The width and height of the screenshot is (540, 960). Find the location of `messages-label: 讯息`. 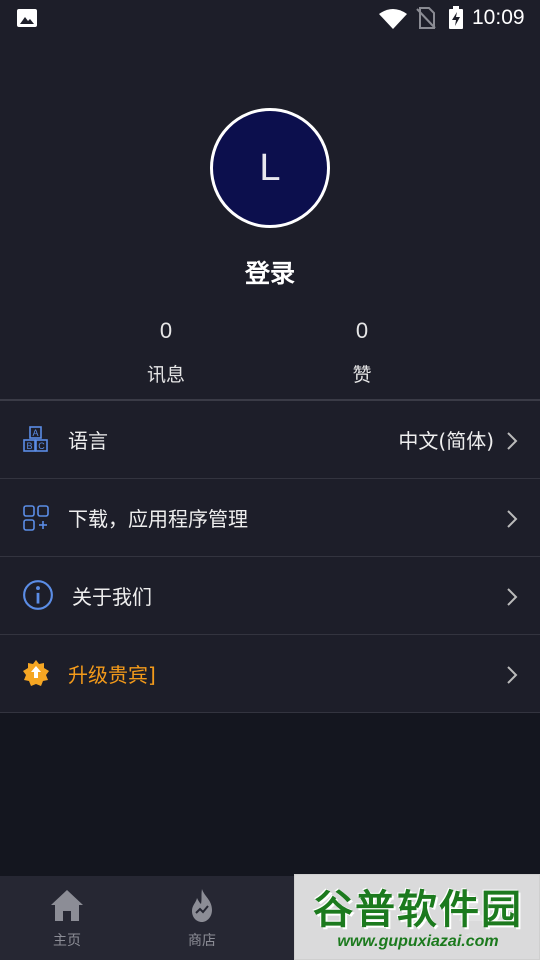

messages-label: 讯息 is located at coordinates (165, 375).